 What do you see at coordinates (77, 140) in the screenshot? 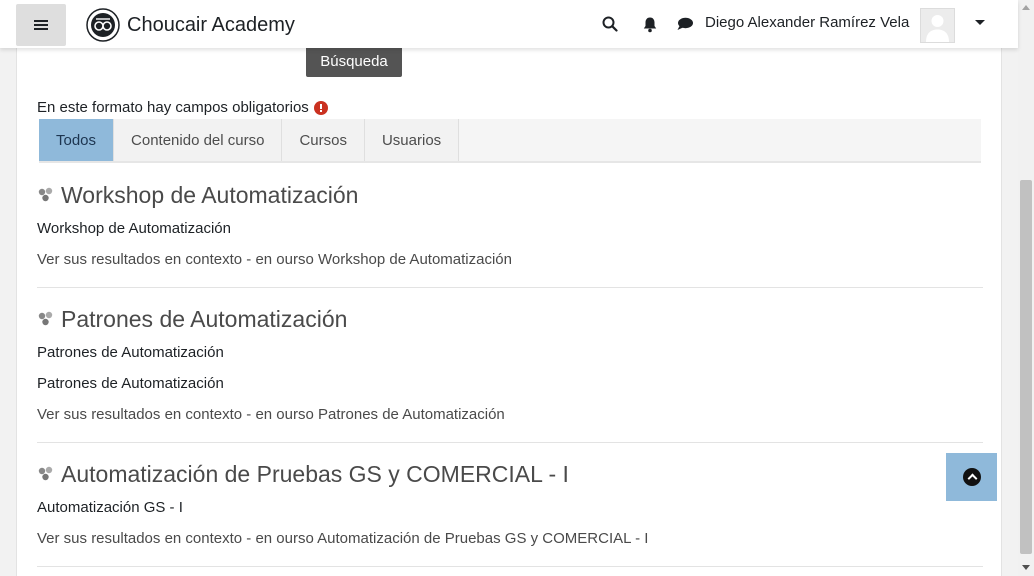
I see `tab-todos: Todos` at bounding box center [77, 140].